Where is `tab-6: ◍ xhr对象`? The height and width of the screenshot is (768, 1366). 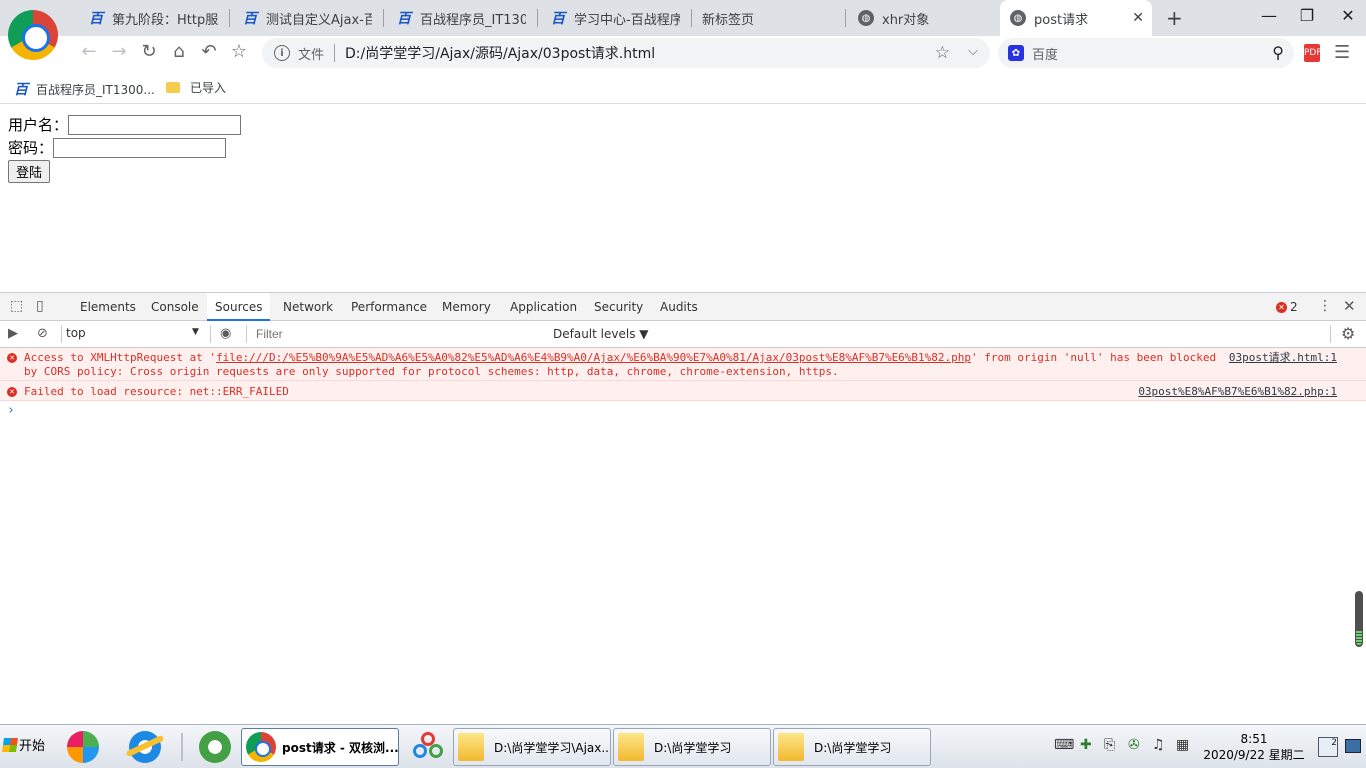 tab-6: ◍ xhr对象 is located at coordinates (923, 18).